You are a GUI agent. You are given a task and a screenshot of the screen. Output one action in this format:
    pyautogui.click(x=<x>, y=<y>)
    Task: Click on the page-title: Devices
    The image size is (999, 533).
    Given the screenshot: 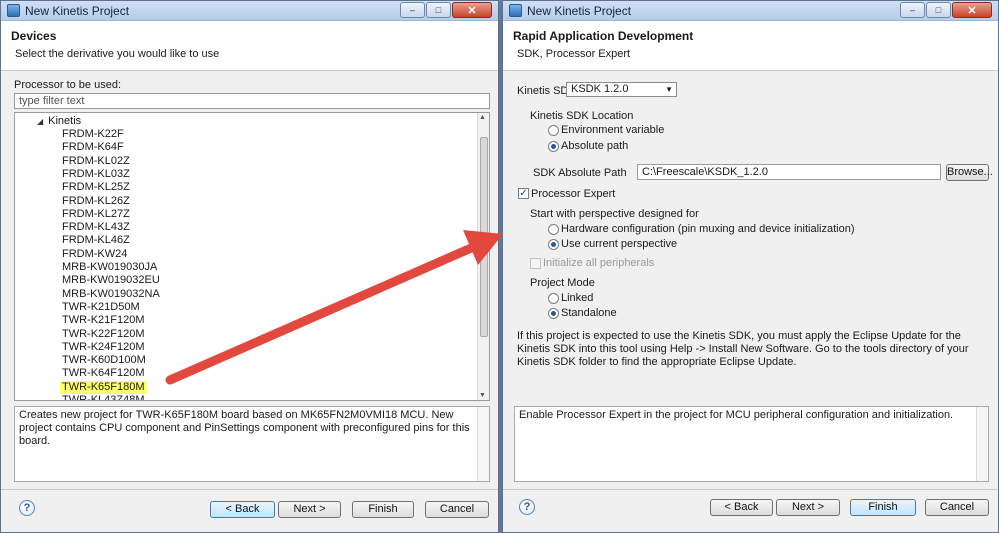 What is the action you would take?
    pyautogui.click(x=34, y=36)
    